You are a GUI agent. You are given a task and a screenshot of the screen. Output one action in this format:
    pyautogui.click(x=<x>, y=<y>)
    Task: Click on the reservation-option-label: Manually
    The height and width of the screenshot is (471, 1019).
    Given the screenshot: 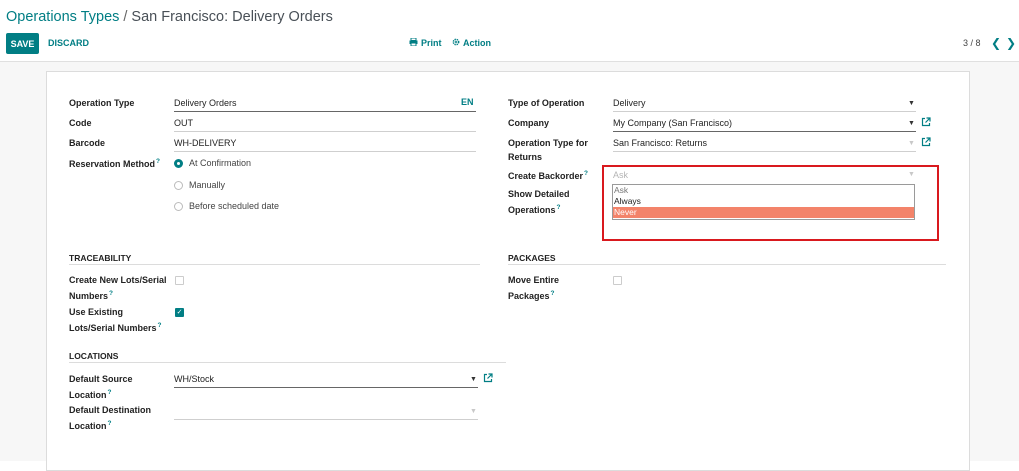 What is the action you would take?
    pyautogui.click(x=207, y=185)
    